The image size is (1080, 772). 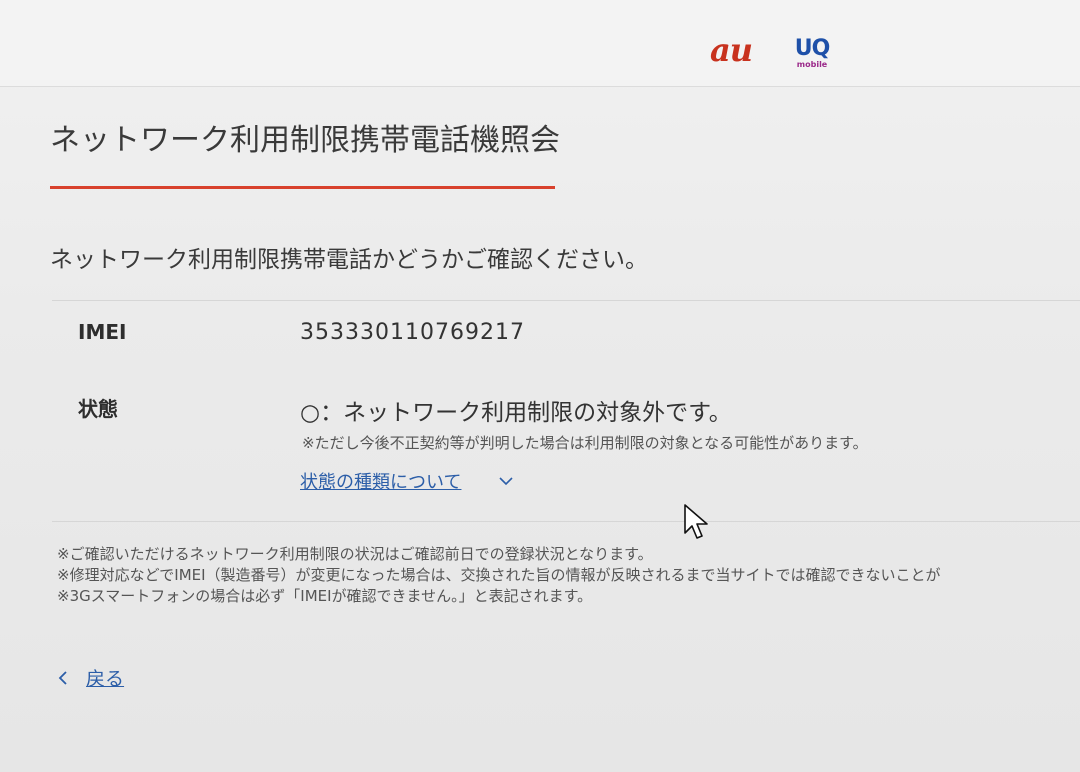 What do you see at coordinates (731, 50) in the screenshot?
I see `au-logo: au` at bounding box center [731, 50].